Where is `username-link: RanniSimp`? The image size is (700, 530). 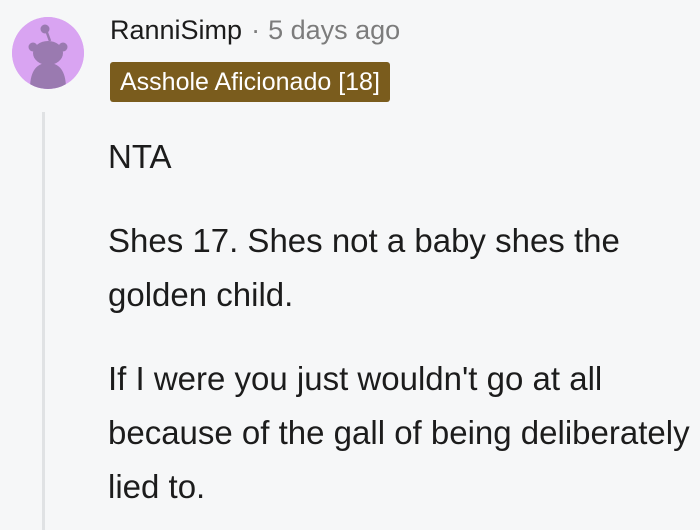 username-link: RanniSimp is located at coordinates (176, 30).